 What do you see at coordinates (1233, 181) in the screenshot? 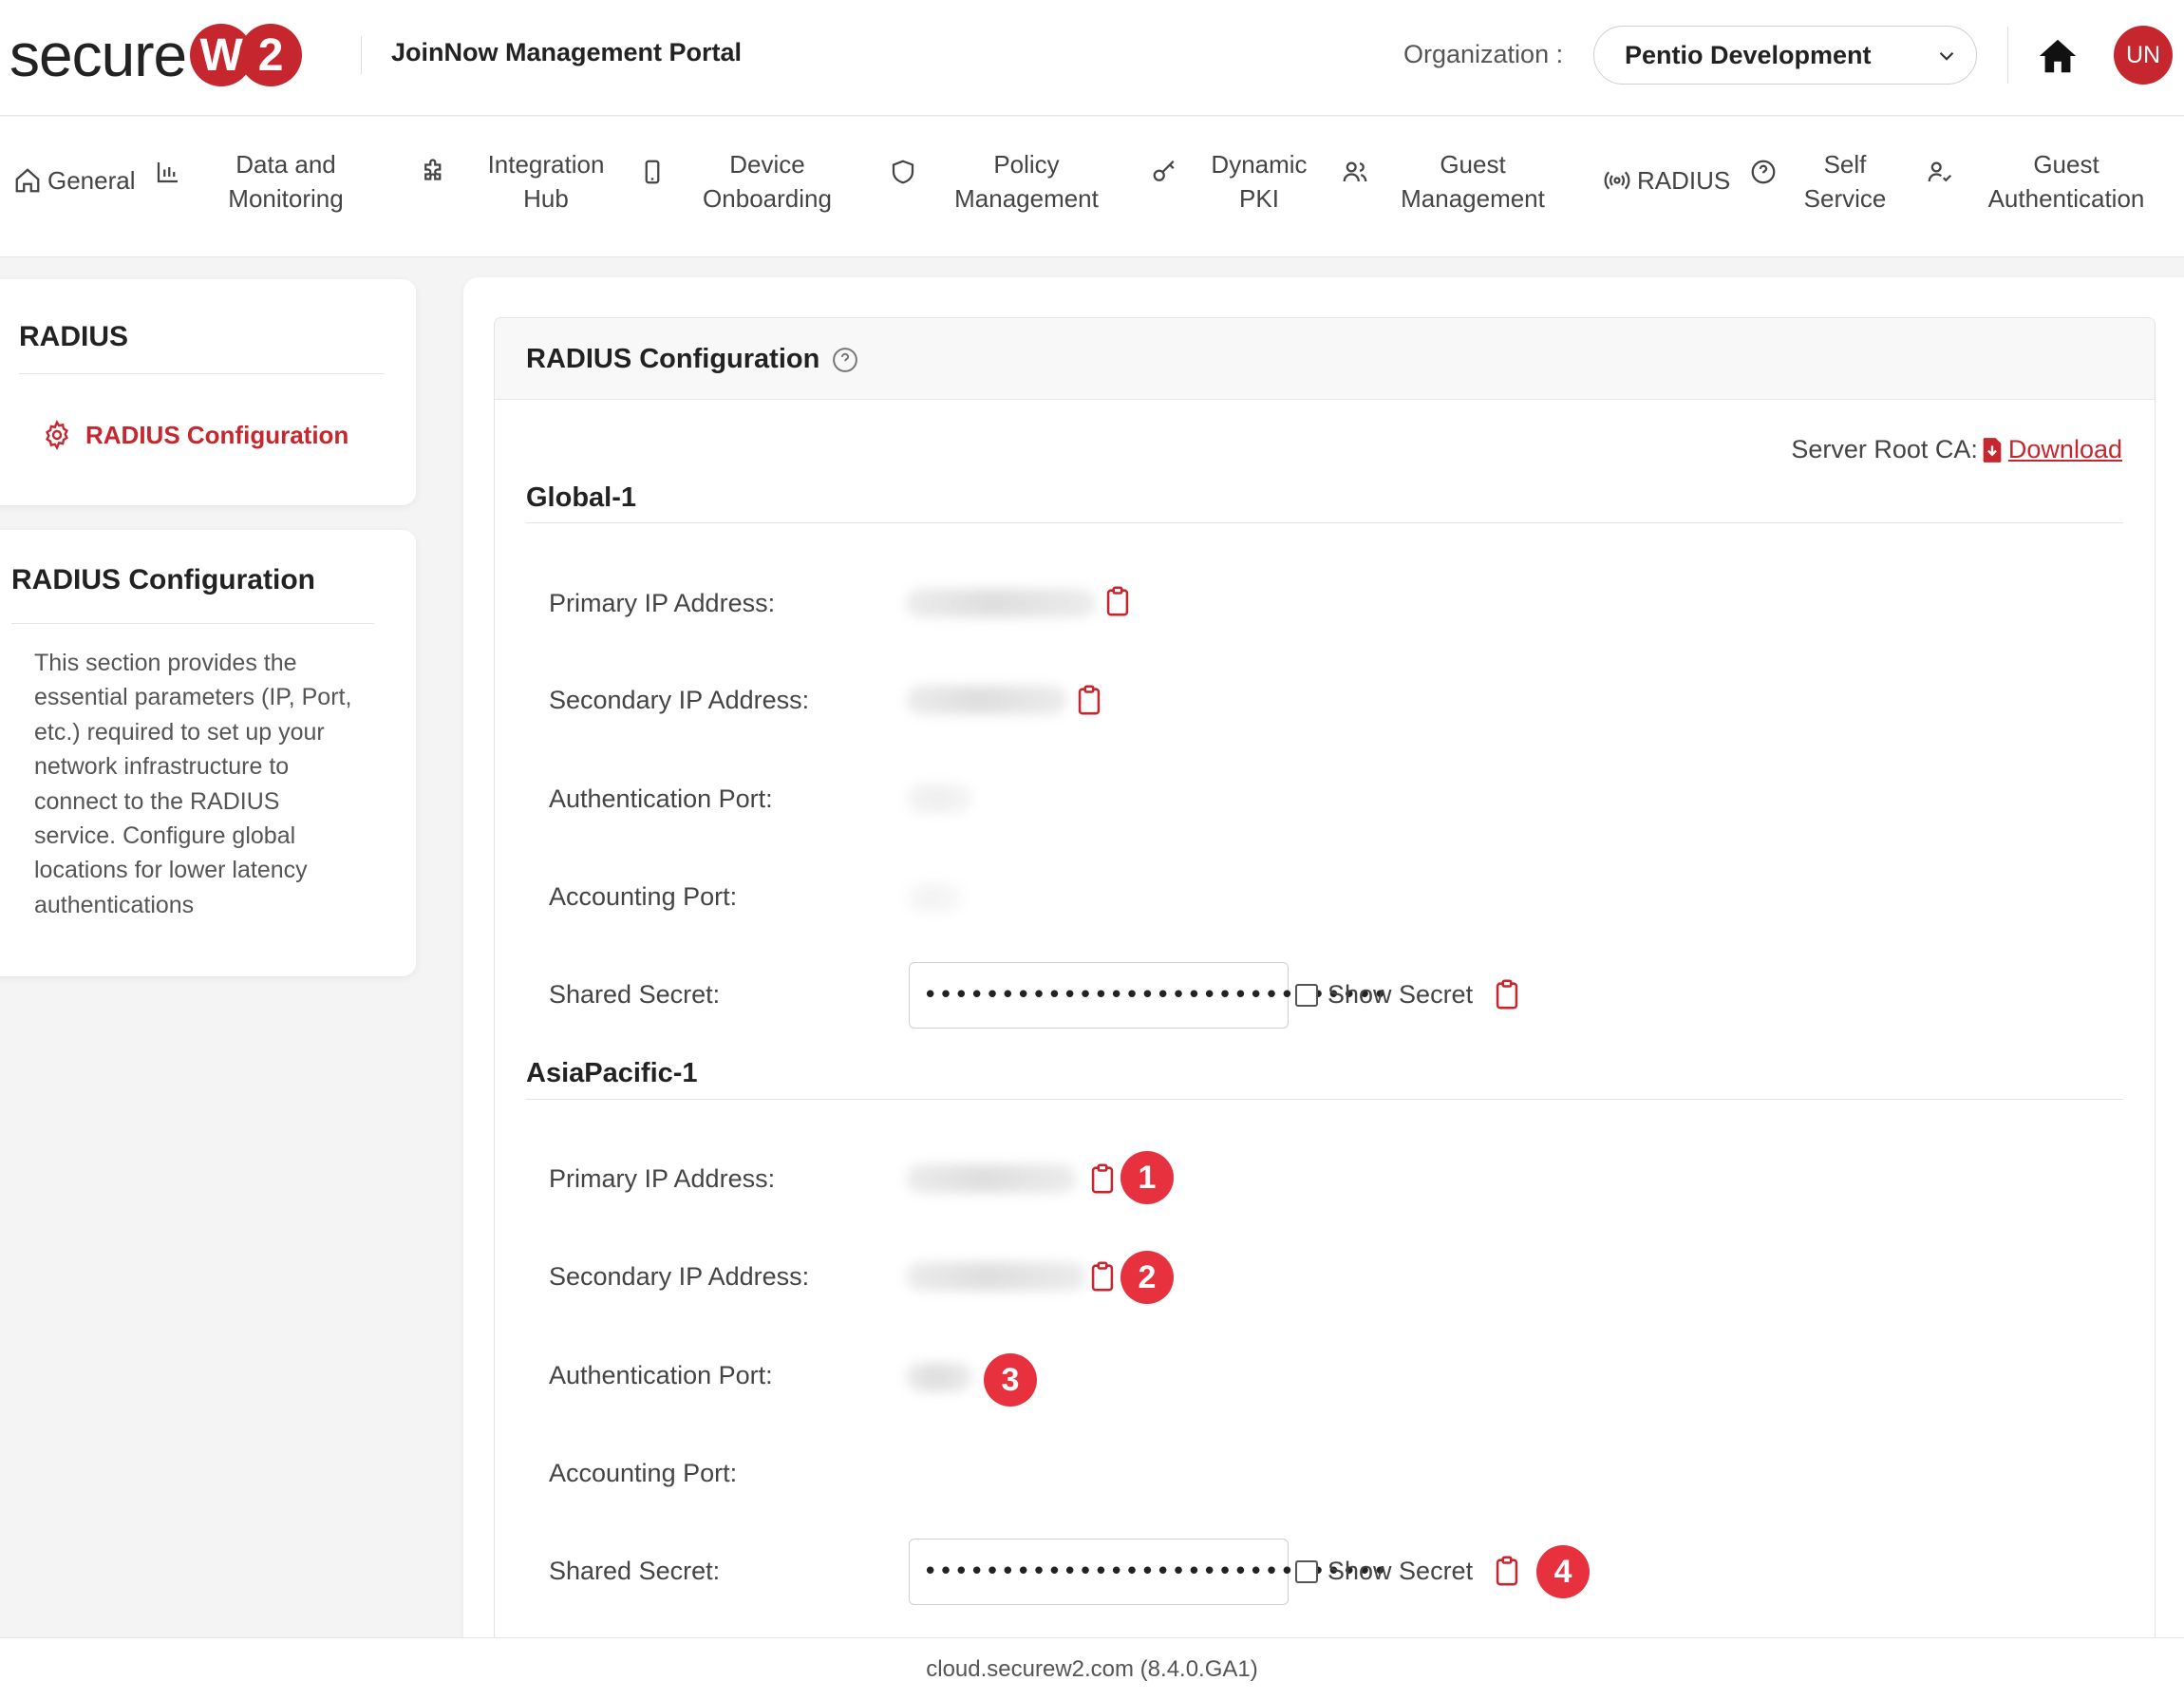
I see `nav-item-dynamic-pki: Dynamic PKI` at bounding box center [1233, 181].